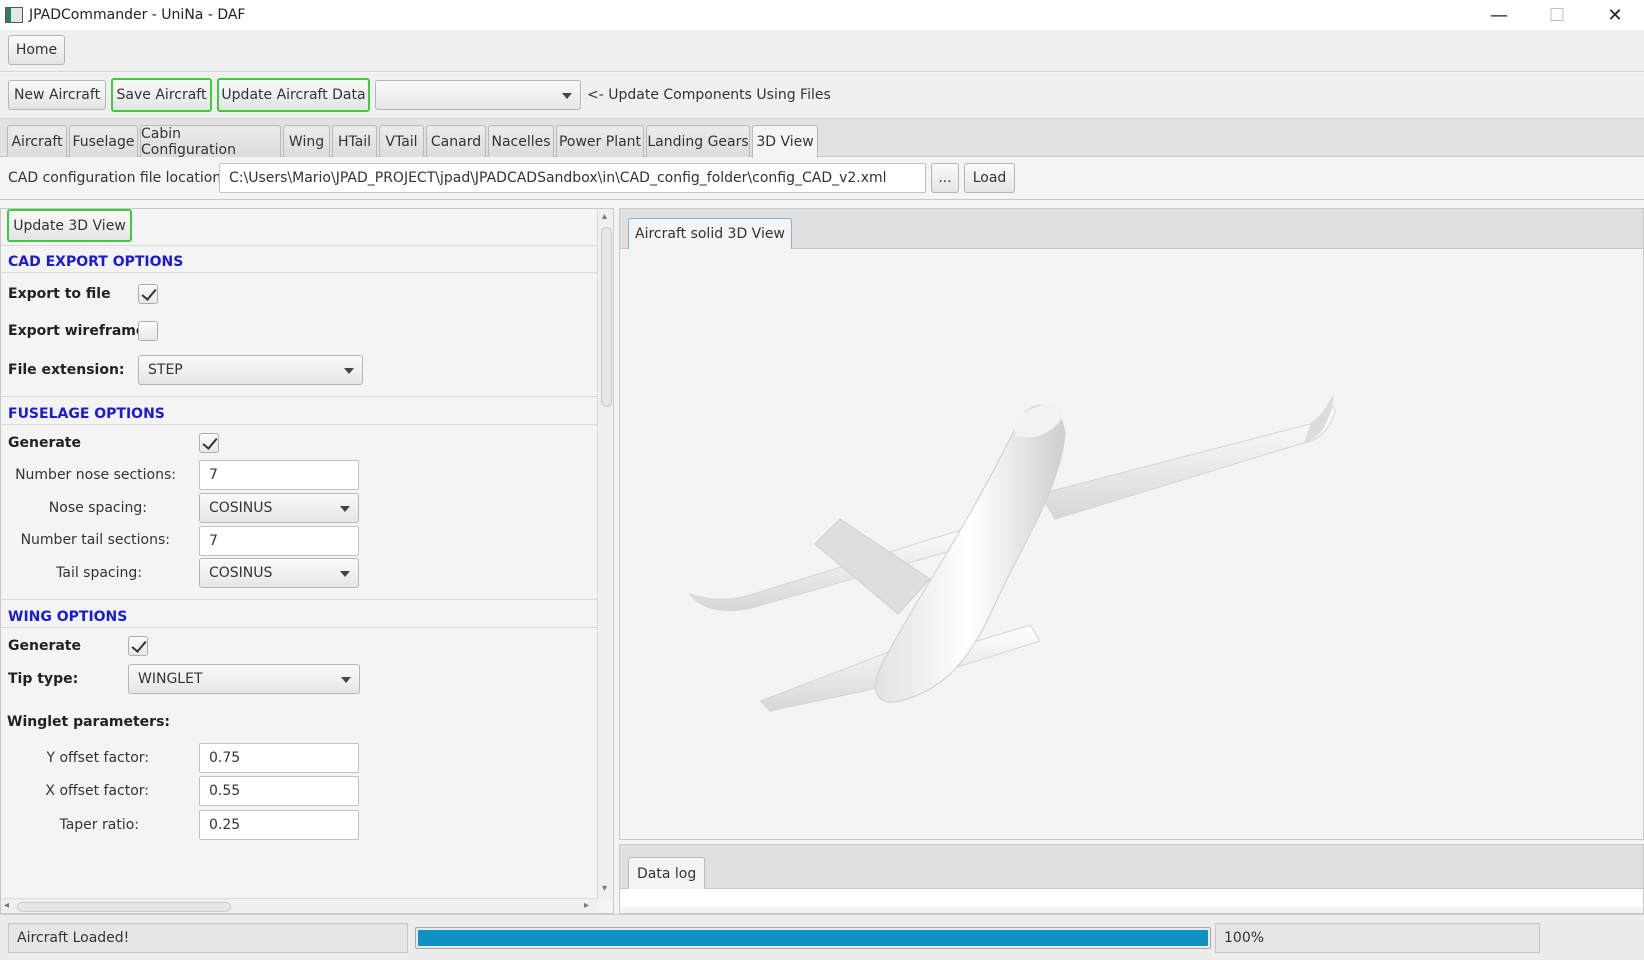  What do you see at coordinates (68, 617) in the screenshot?
I see `wing-section-title: WING OPTIONS` at bounding box center [68, 617].